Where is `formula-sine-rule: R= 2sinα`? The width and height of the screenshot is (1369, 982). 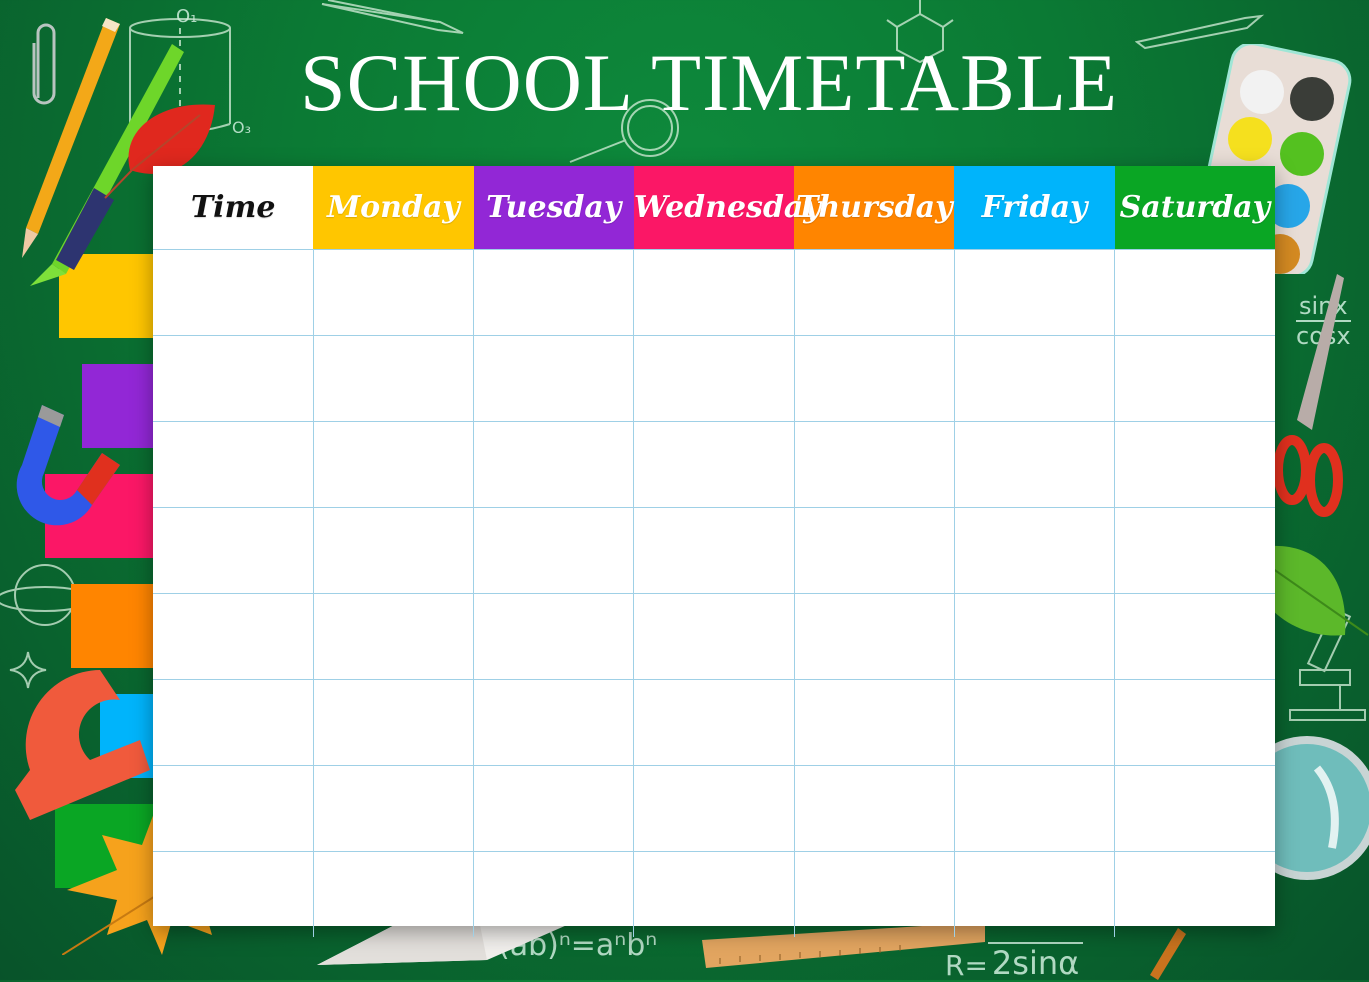
formula-sine-rule: R= 2sinα is located at coordinates (1014, 956).